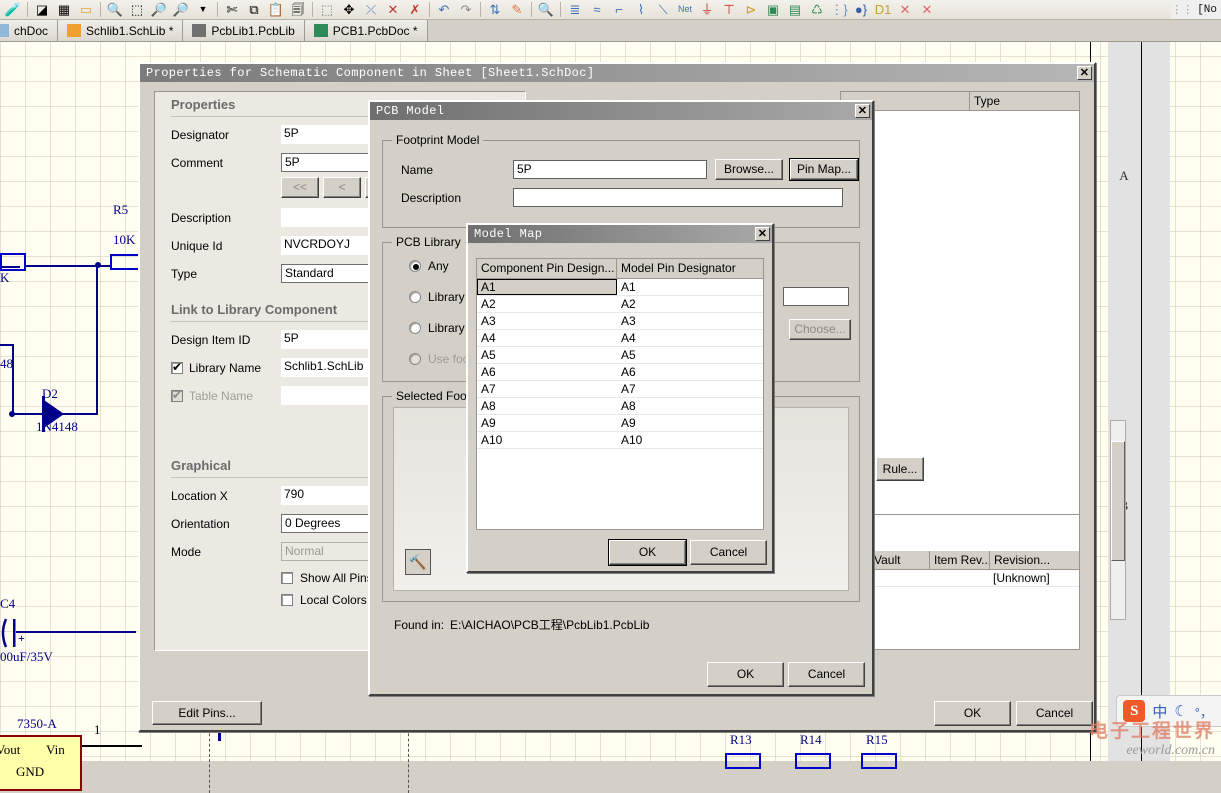 The image size is (1221, 793). What do you see at coordinates (729, 10) in the screenshot?
I see `vcc-icon: ⊤` at bounding box center [729, 10].